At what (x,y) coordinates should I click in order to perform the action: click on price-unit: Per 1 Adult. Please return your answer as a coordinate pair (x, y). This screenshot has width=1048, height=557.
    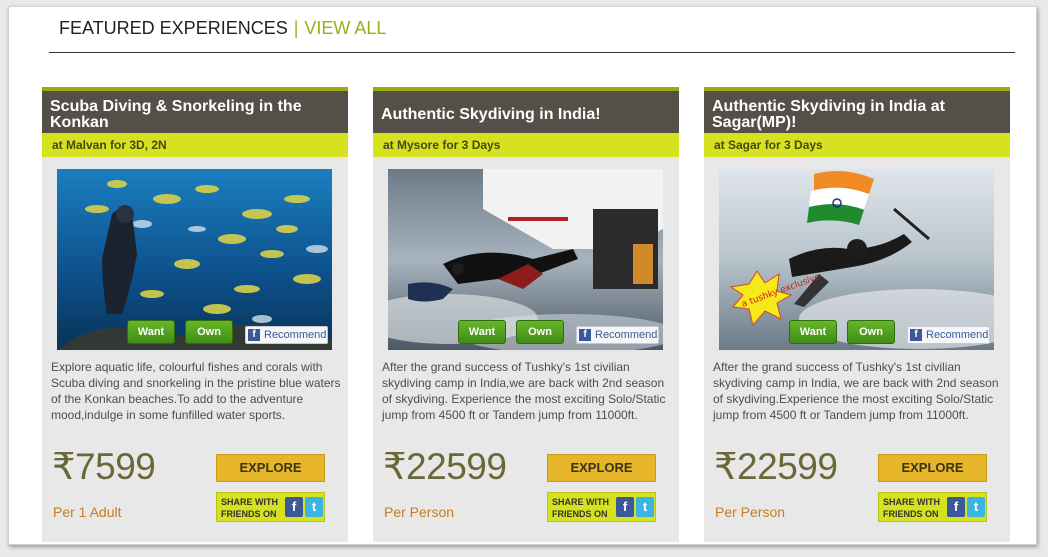
    Looking at the image, I should click on (87, 512).